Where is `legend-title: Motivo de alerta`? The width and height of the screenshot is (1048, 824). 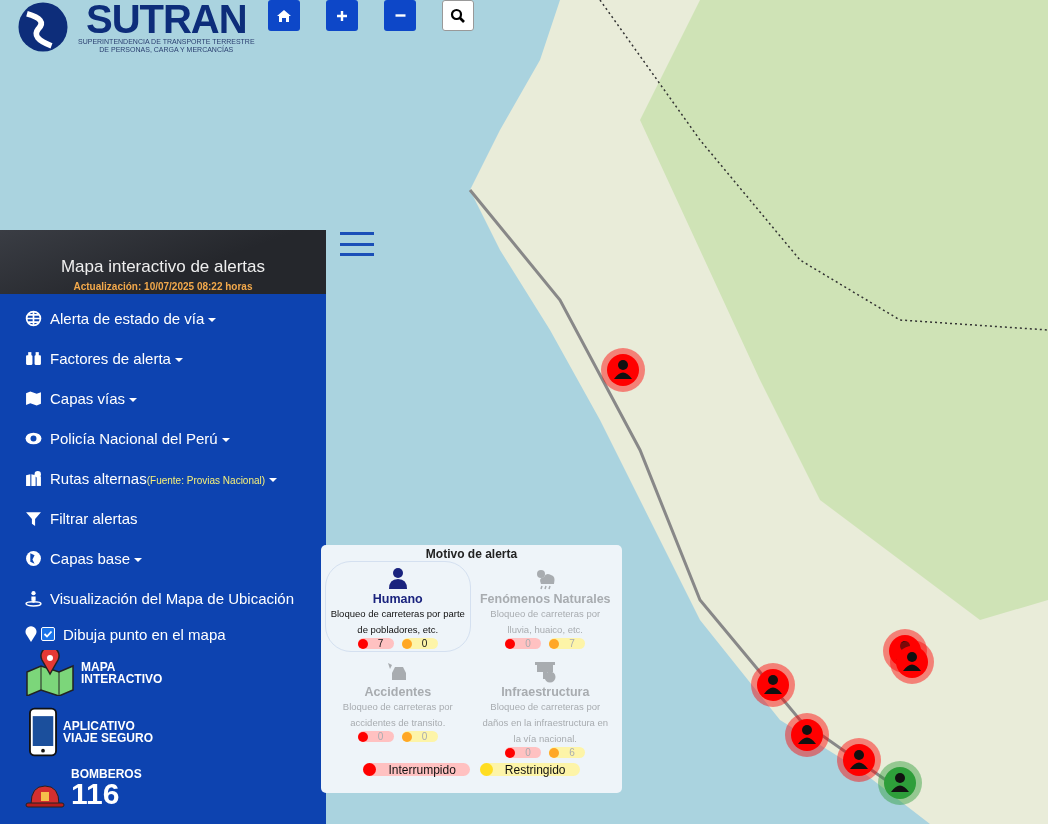 legend-title: Motivo de alerta is located at coordinates (471, 554).